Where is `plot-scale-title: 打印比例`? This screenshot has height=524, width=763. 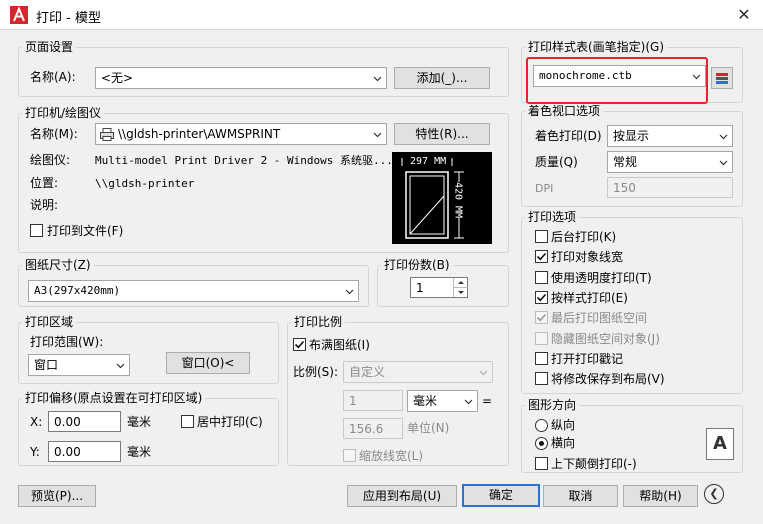
plot-scale-title: 打印比例 is located at coordinates (318, 322).